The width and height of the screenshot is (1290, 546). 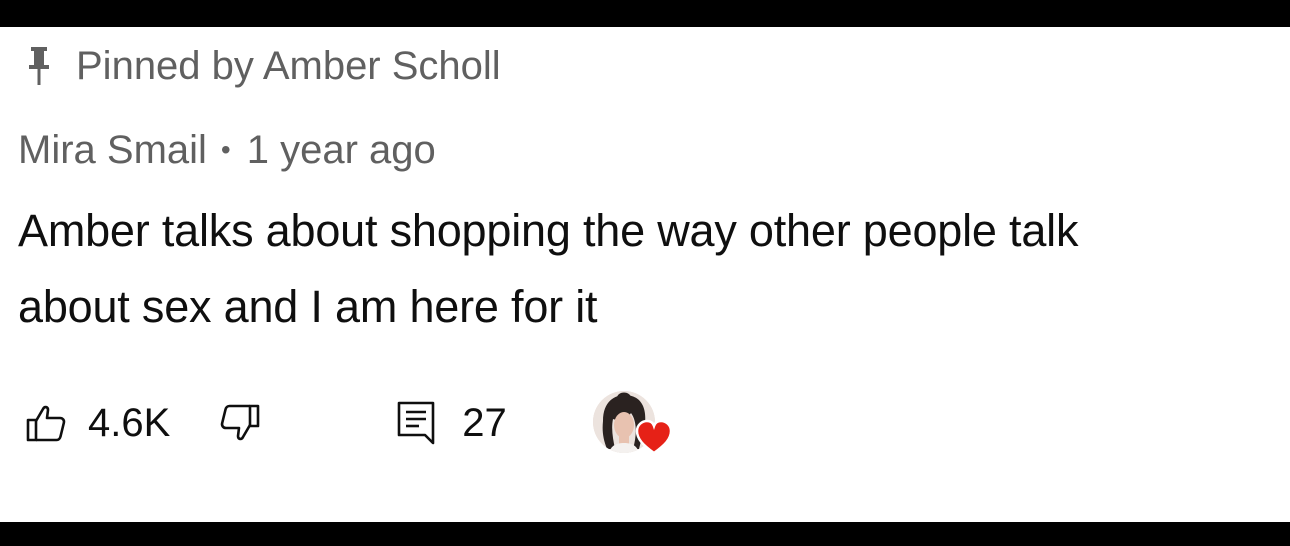 What do you see at coordinates (416, 423) in the screenshot?
I see `comment-icon` at bounding box center [416, 423].